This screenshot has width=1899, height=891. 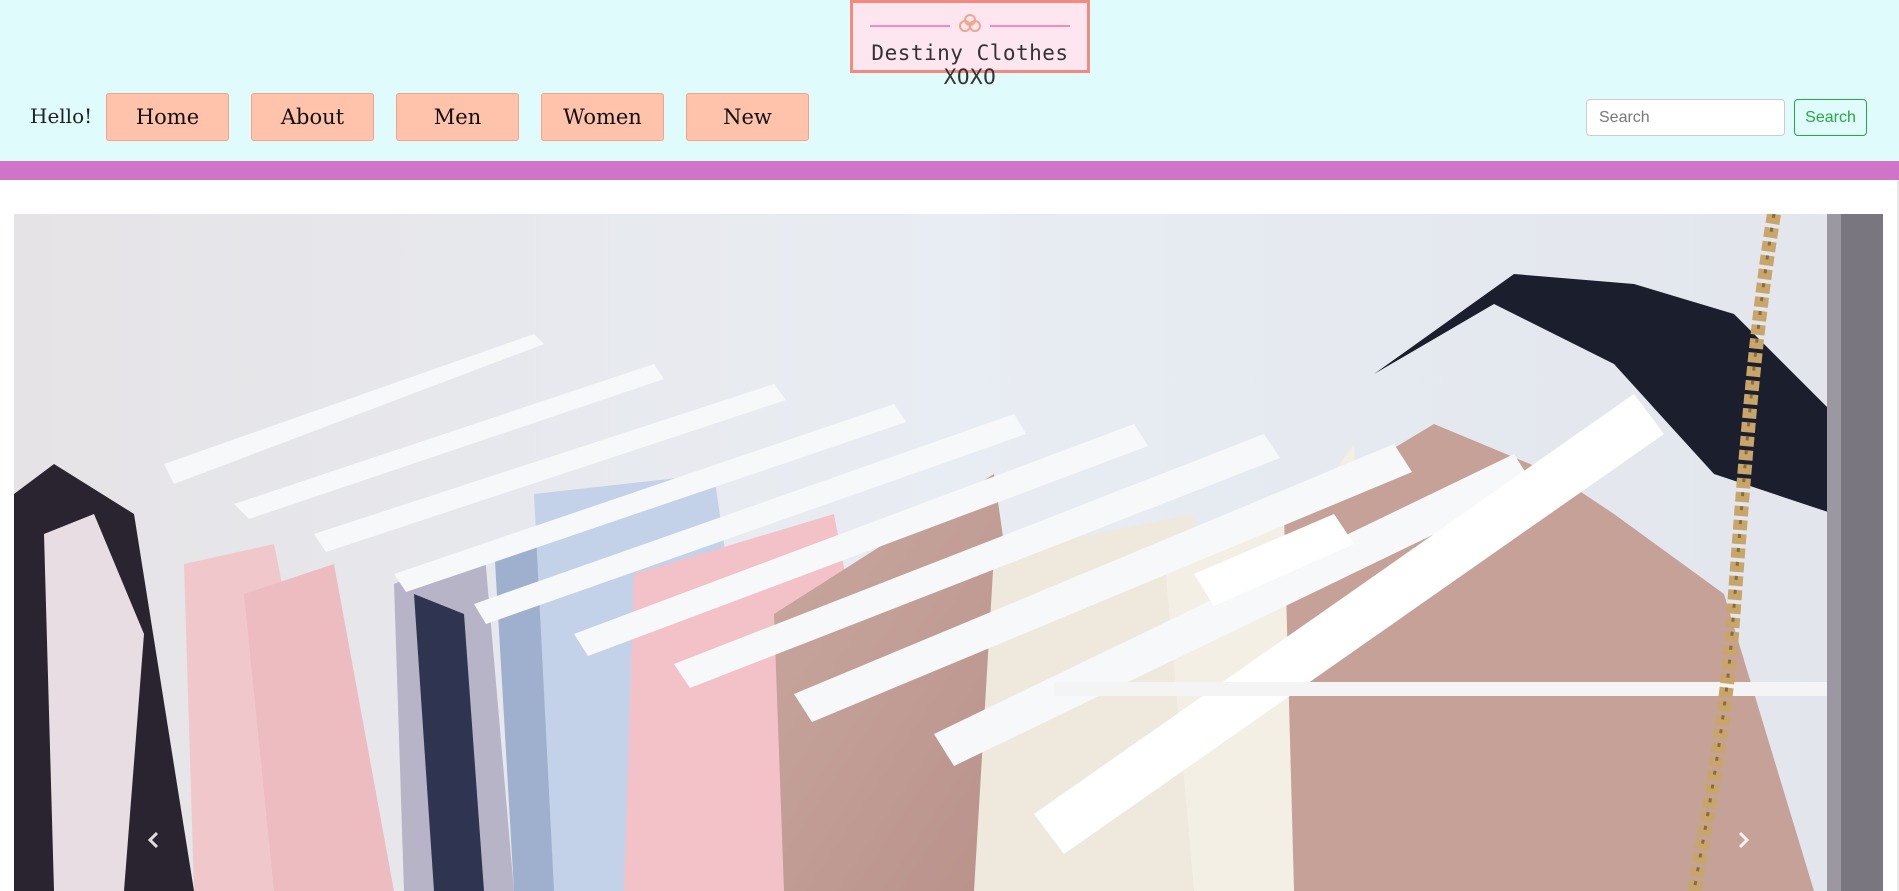 I want to click on search-button: Search, so click(x=1830, y=117).